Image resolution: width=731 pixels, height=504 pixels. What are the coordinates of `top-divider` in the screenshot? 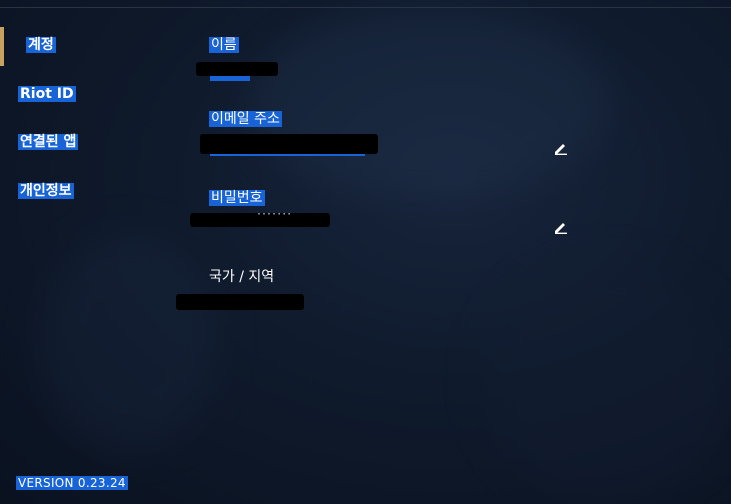 It's located at (365, 7).